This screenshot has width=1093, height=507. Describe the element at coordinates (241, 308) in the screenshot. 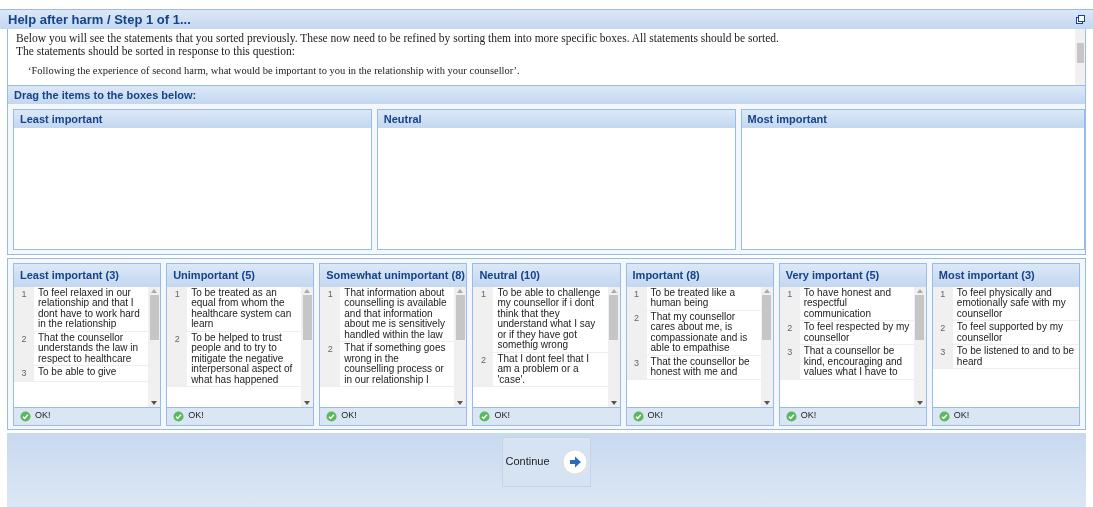

I see `statement-text: To be treated as an equal from whom the healthcare system can learn` at that location.